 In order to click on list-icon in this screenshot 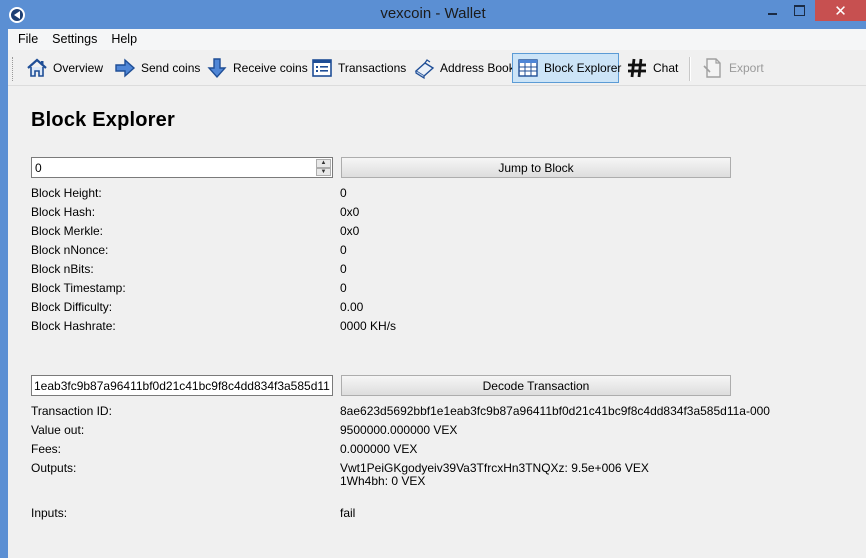, I will do `click(322, 68)`.